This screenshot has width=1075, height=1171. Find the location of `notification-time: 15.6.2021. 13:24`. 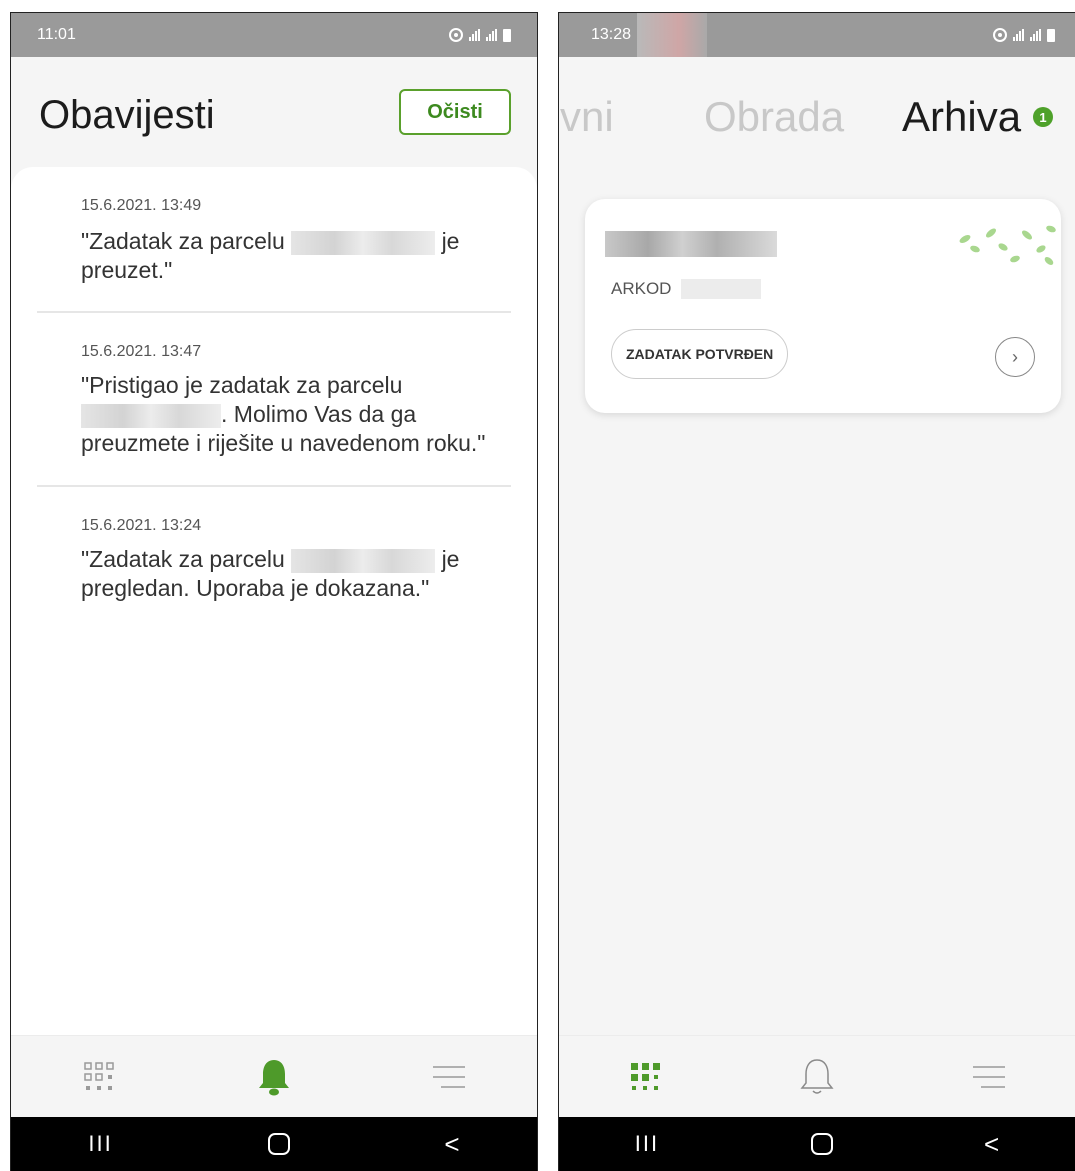

notification-time: 15.6.2021. 13:24 is located at coordinates (141, 525).